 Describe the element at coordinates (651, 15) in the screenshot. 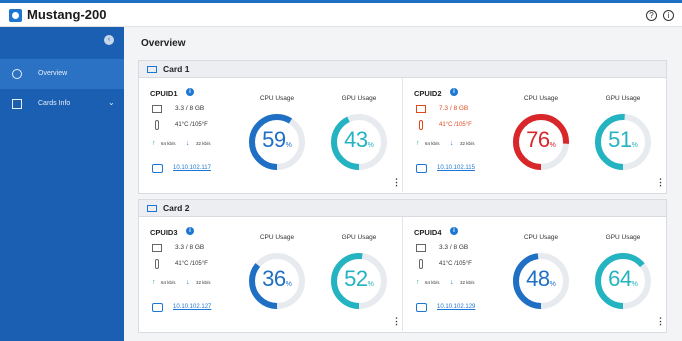

I see `help-icon: ?` at that location.